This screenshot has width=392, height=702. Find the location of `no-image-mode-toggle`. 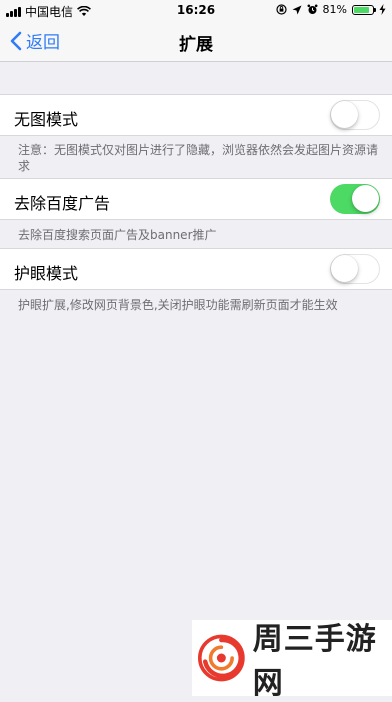

no-image-mode-toggle is located at coordinates (355, 115).